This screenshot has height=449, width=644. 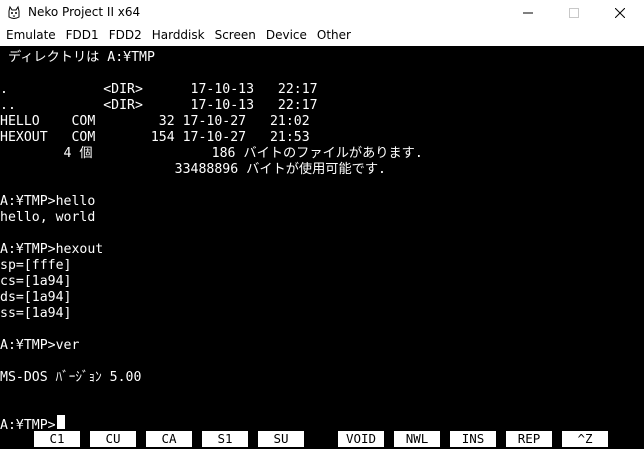 I want to click on terminal-line: HELLO COM 32 17-10-27 21:02, so click(x=155, y=121).